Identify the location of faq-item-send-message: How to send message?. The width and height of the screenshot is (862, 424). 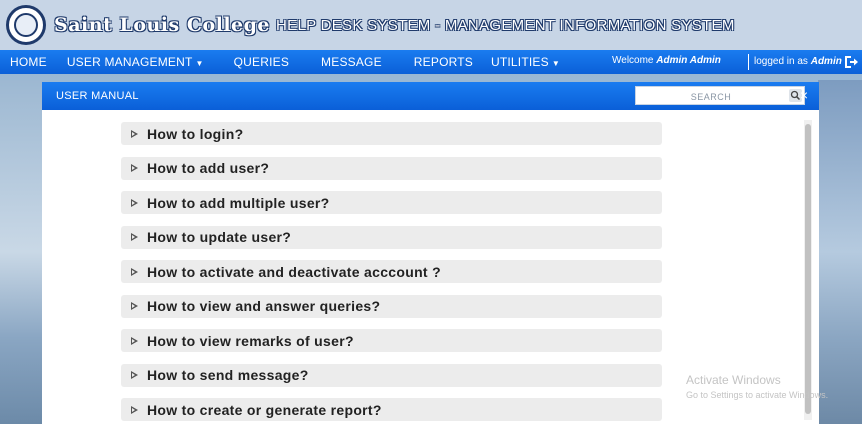
(391, 375).